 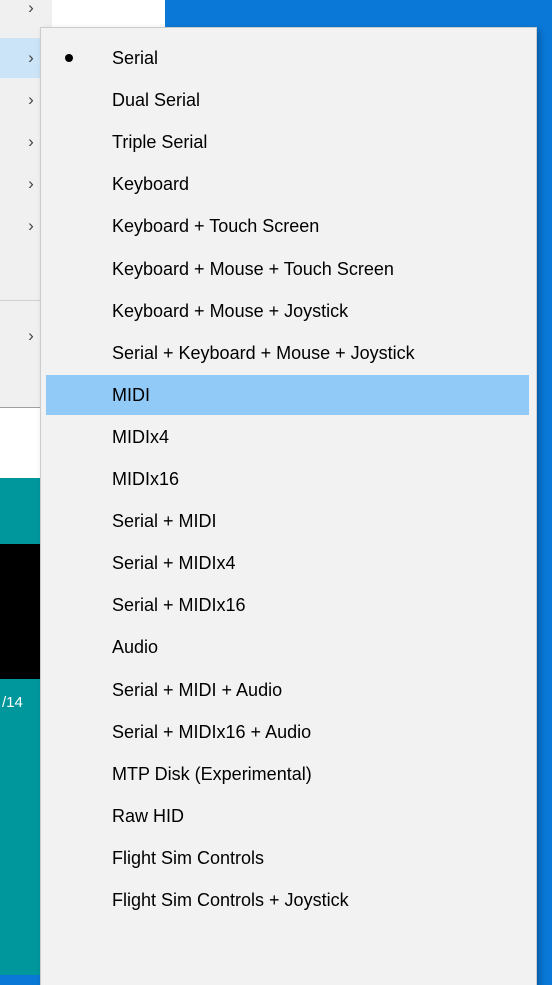 What do you see at coordinates (216, 226) in the screenshot?
I see `menu-item-label: Keyboard + Touch Screen` at bounding box center [216, 226].